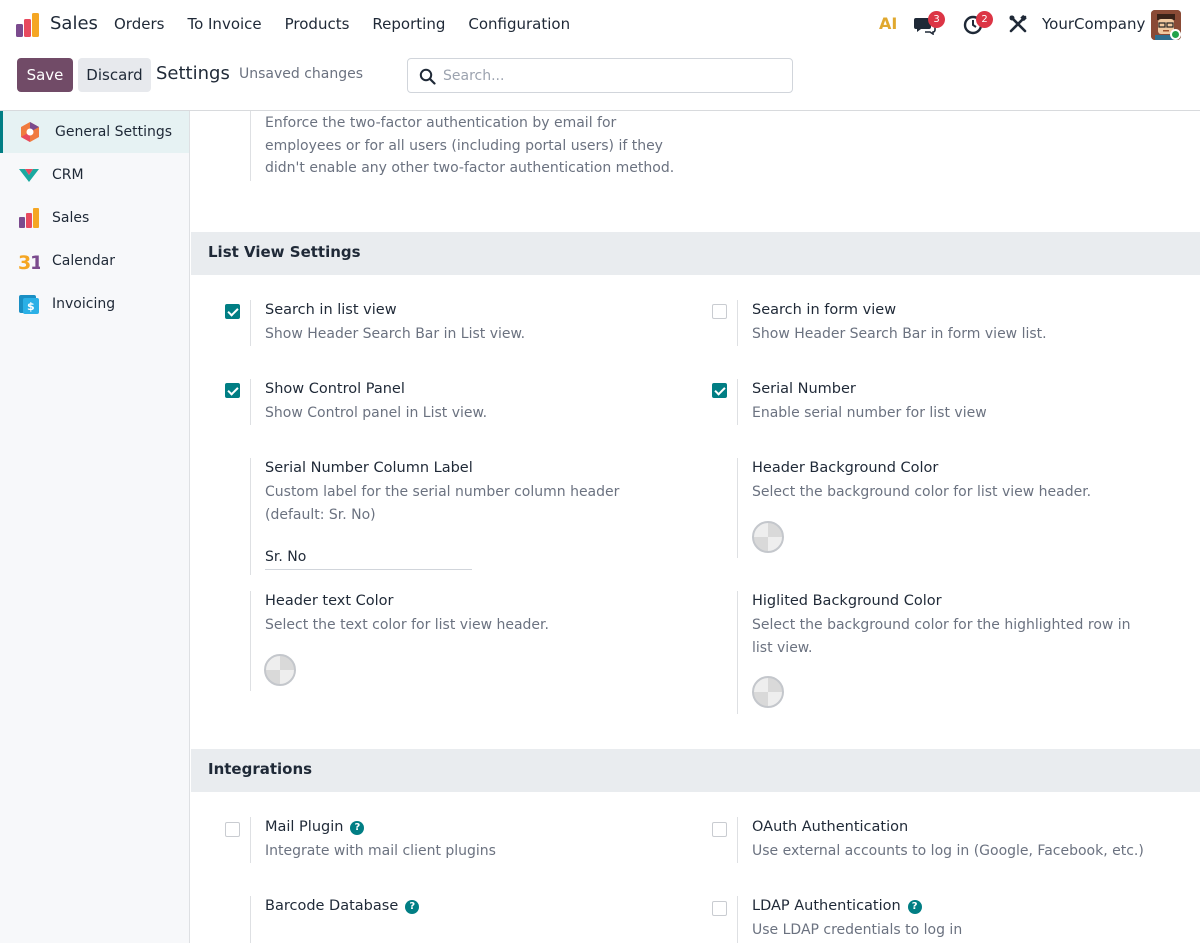  Describe the element at coordinates (380, 851) in the screenshot. I see `mail-plugin-desc: Integrate with mail client plugins` at that location.